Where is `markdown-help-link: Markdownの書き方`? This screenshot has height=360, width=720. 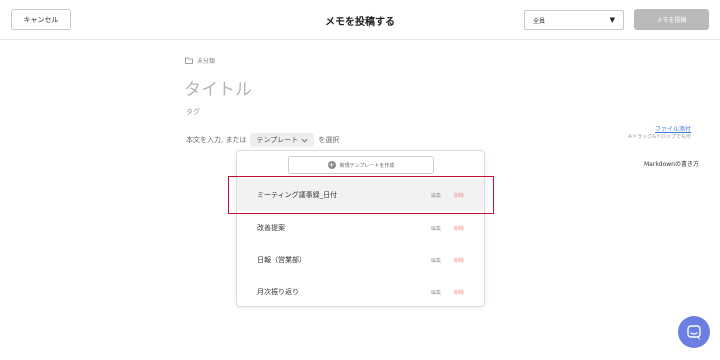 markdown-help-link: Markdownの書き方 is located at coordinates (671, 163).